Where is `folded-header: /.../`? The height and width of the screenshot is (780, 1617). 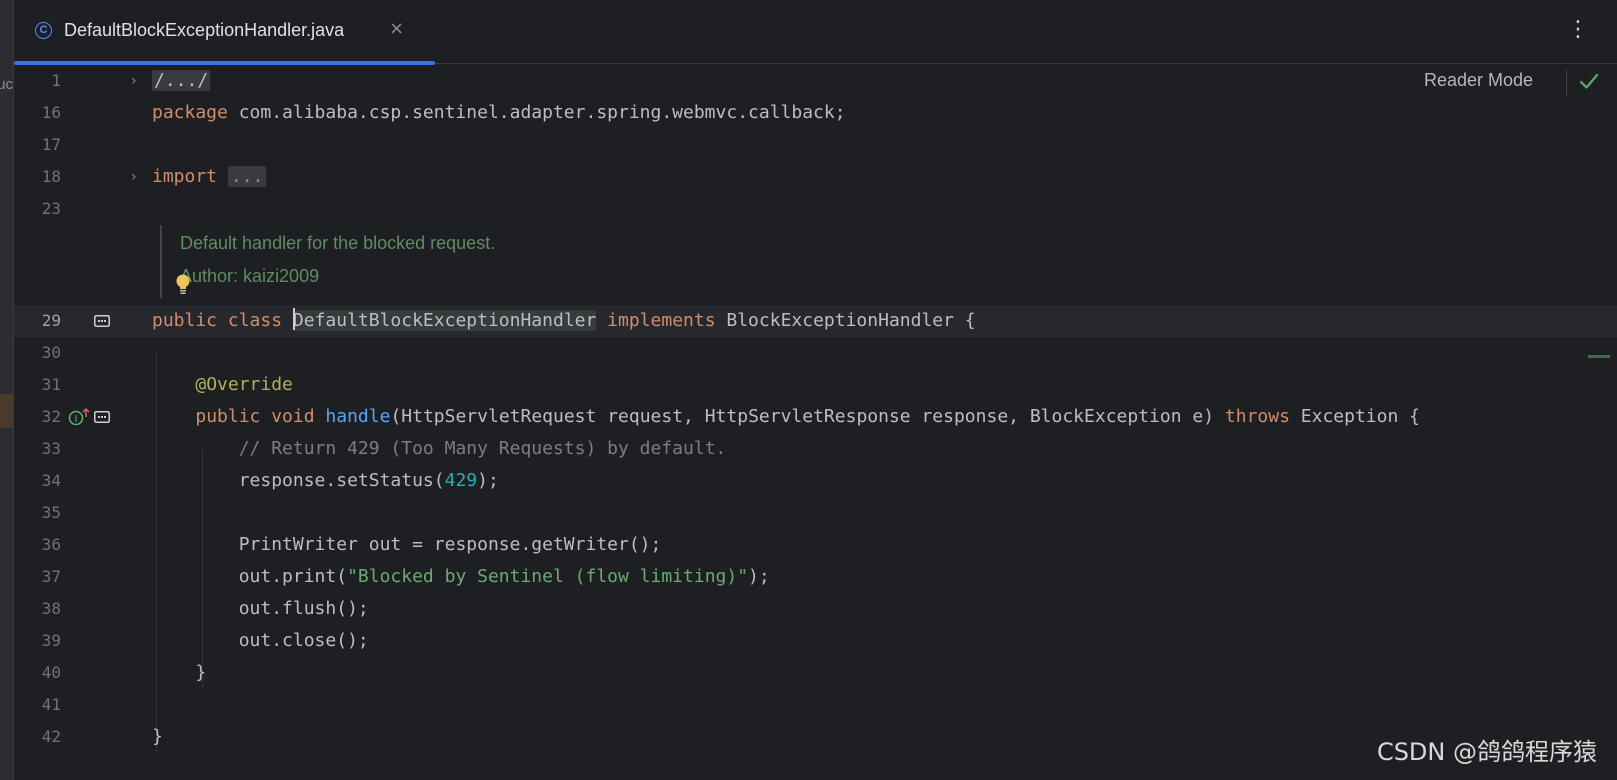 folded-header: /.../ is located at coordinates (181, 80).